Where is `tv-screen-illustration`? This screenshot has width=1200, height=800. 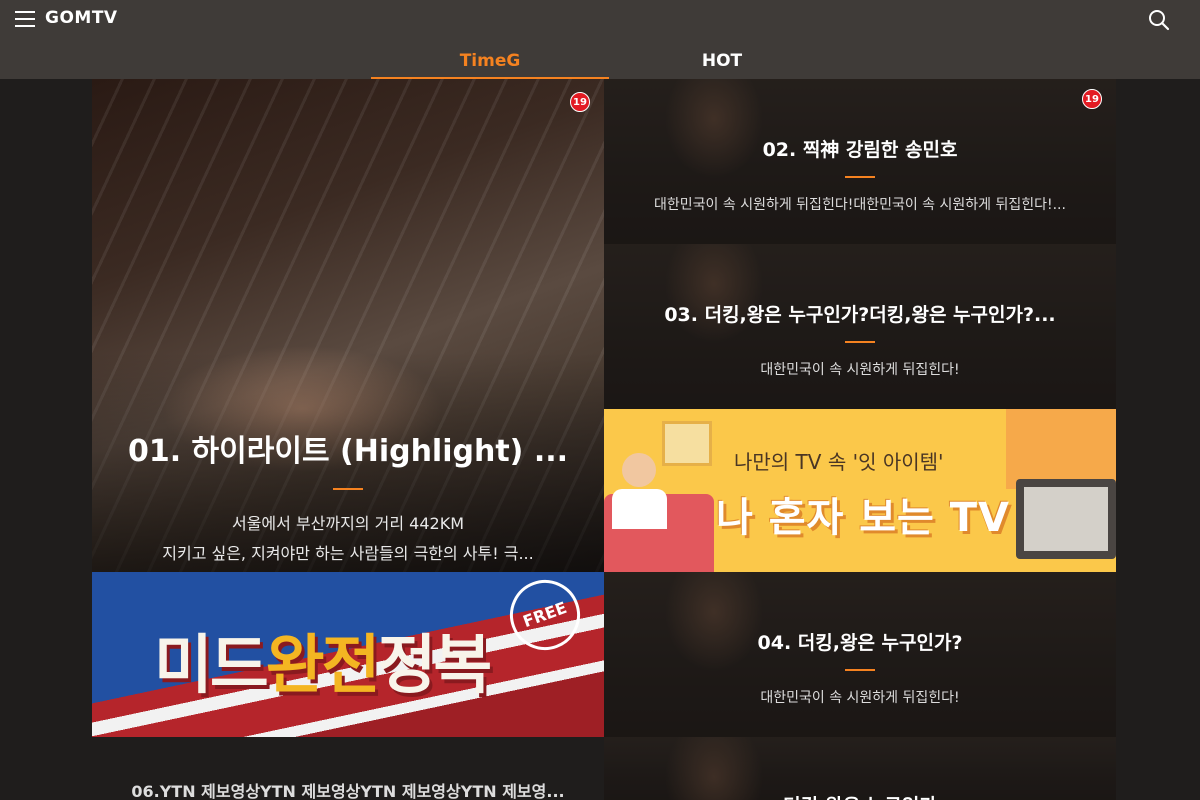
tv-screen-illustration is located at coordinates (1066, 519).